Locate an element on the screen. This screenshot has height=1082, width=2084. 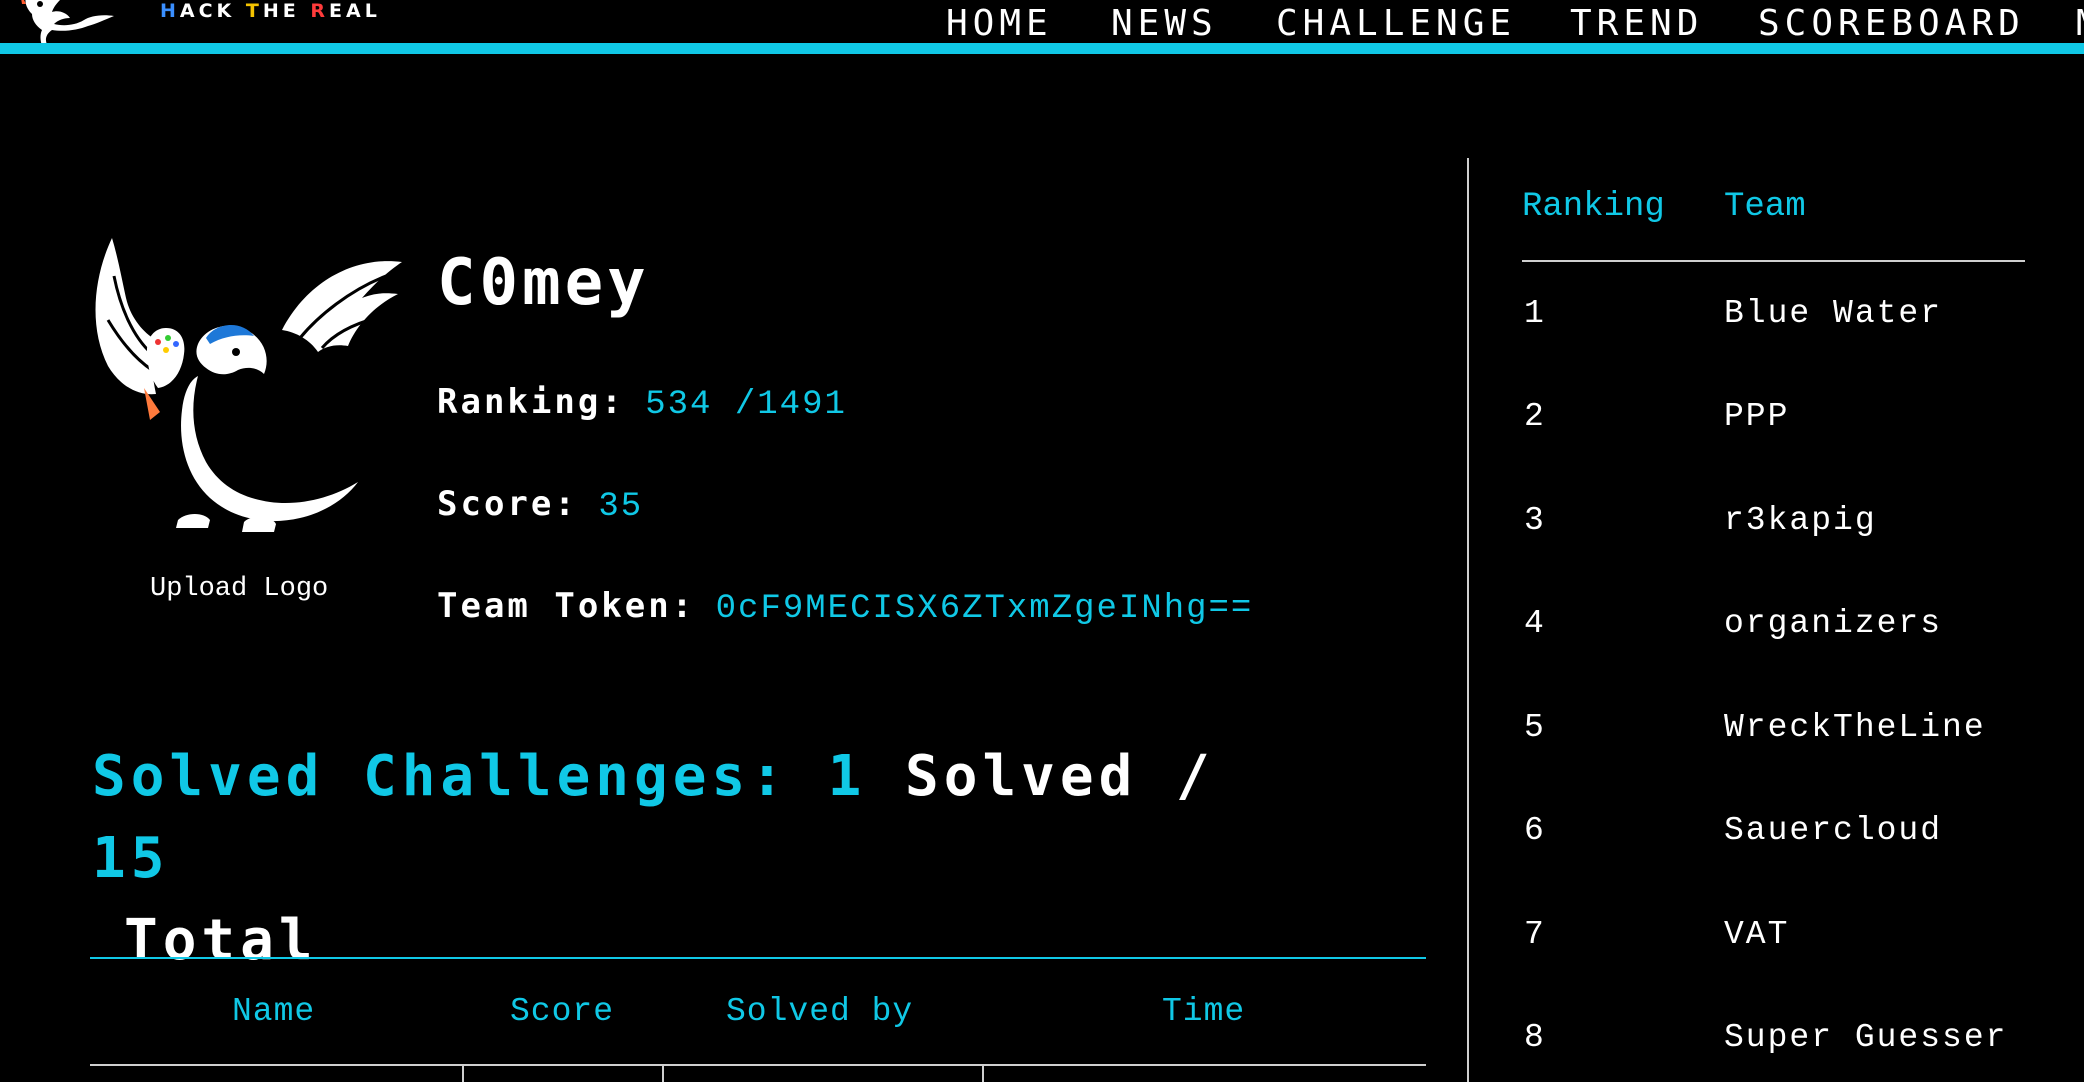
scoreboard-row: 3 r3kapig is located at coordinates (1792, 522).